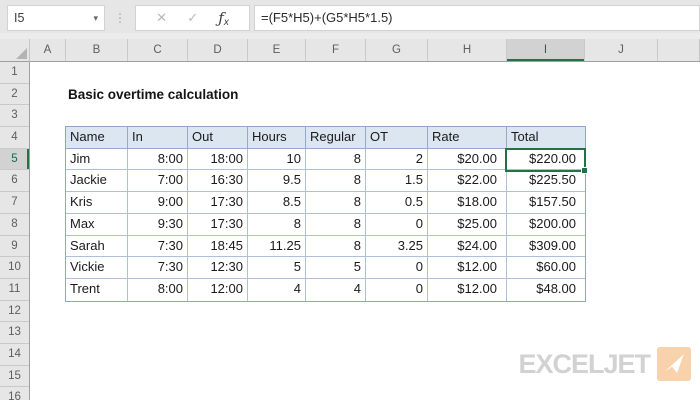 The width and height of the screenshot is (700, 400). What do you see at coordinates (546, 181) in the screenshot?
I see `cell: $225.50` at bounding box center [546, 181].